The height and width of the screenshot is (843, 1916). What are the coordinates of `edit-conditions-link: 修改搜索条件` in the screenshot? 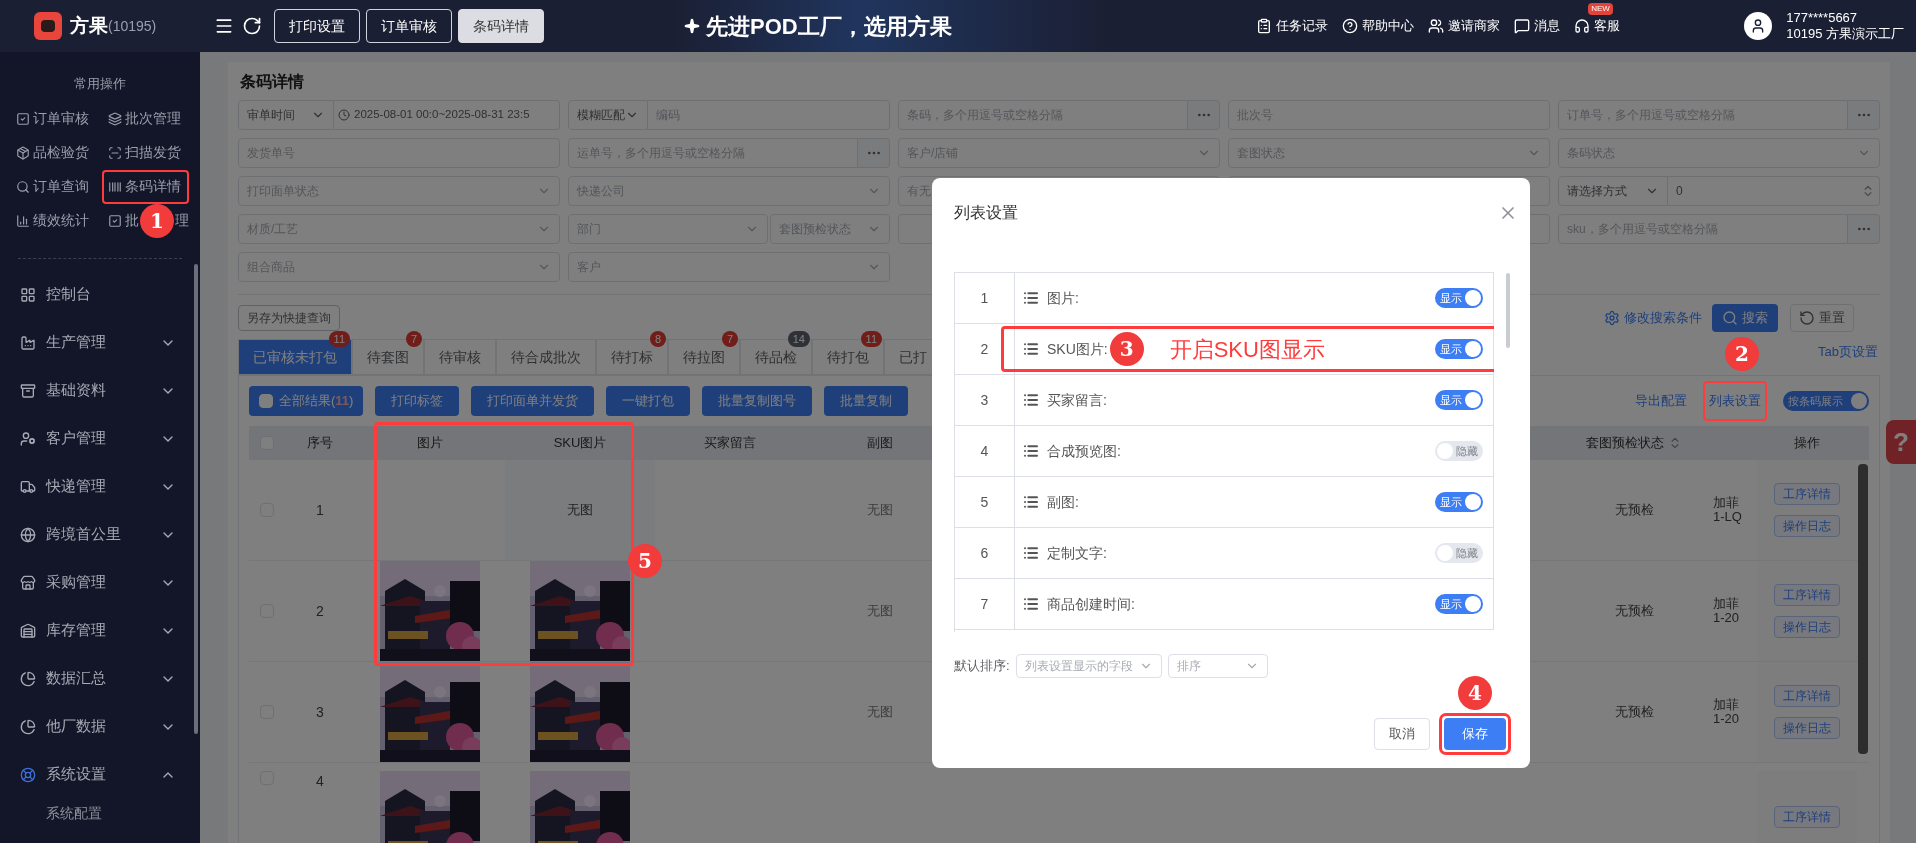 It's located at (1653, 318).